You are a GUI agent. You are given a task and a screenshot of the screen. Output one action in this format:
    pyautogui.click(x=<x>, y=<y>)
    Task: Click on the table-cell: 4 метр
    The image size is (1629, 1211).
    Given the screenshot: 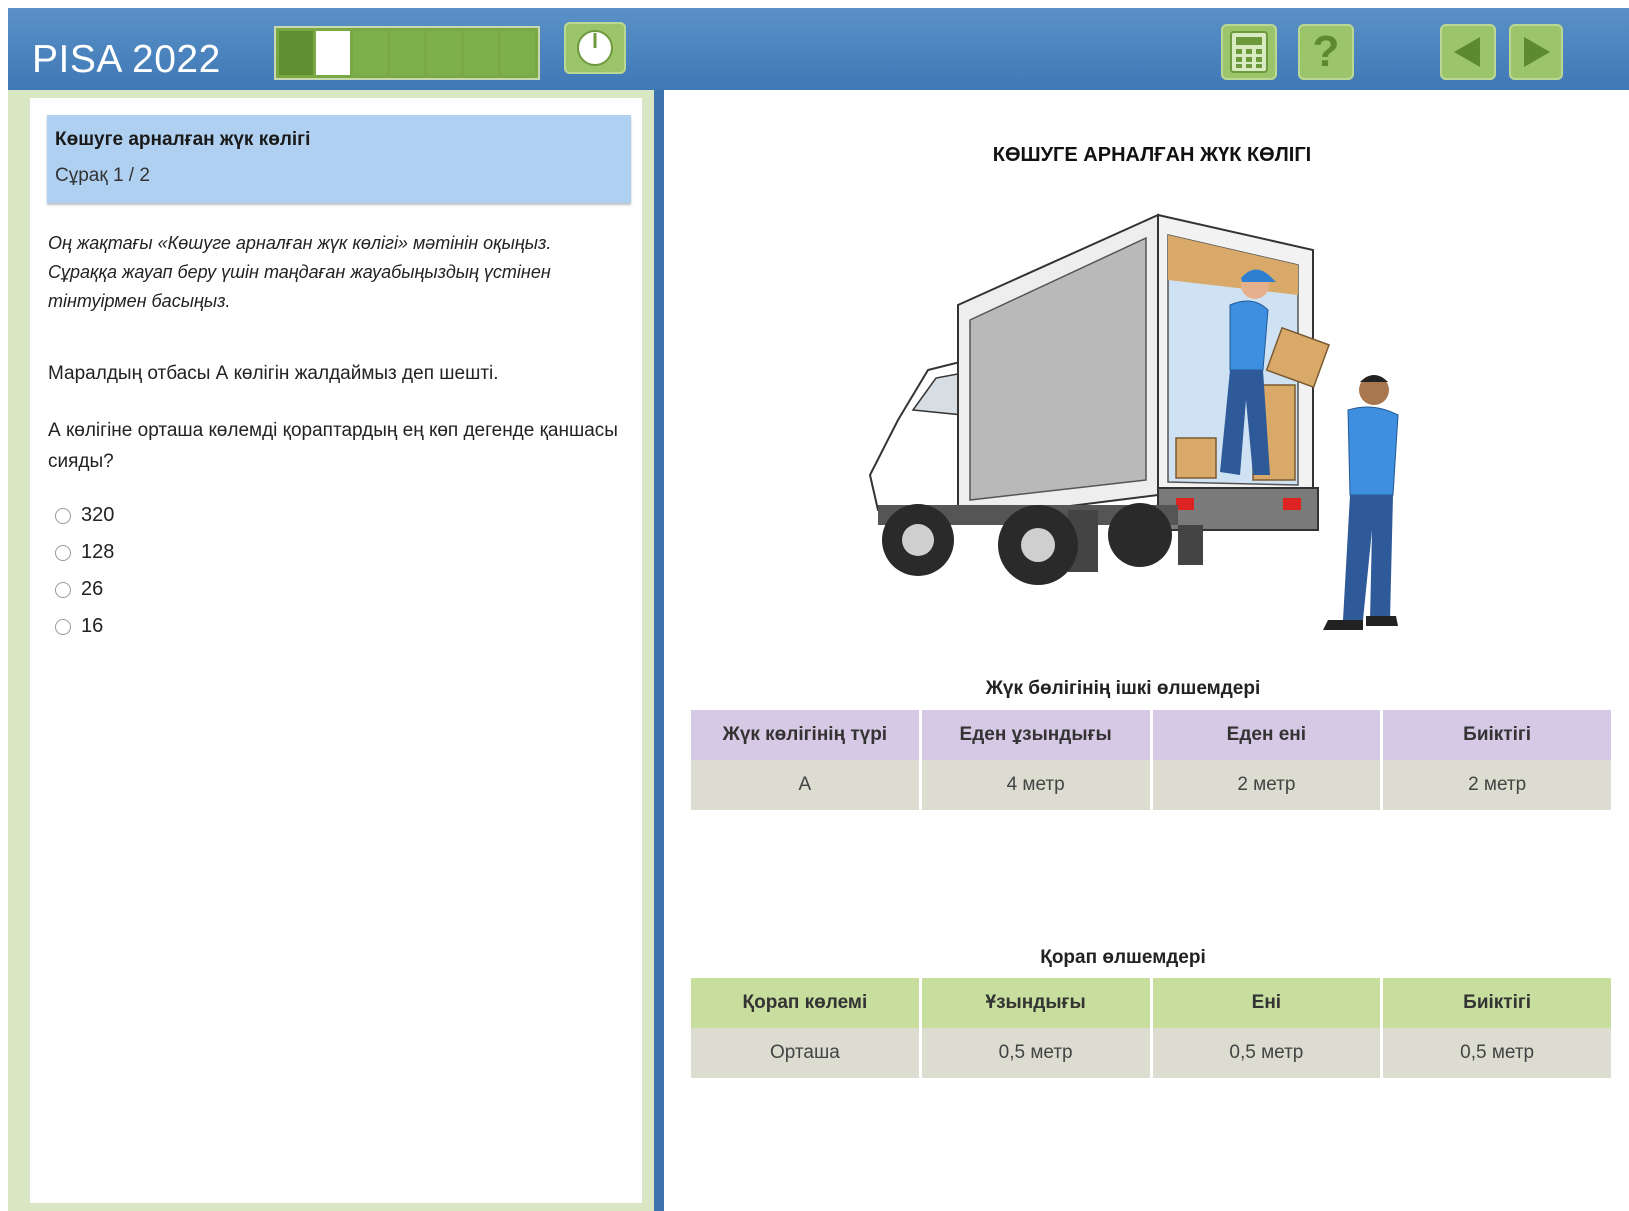 What is the action you would take?
    pyautogui.click(x=1035, y=785)
    